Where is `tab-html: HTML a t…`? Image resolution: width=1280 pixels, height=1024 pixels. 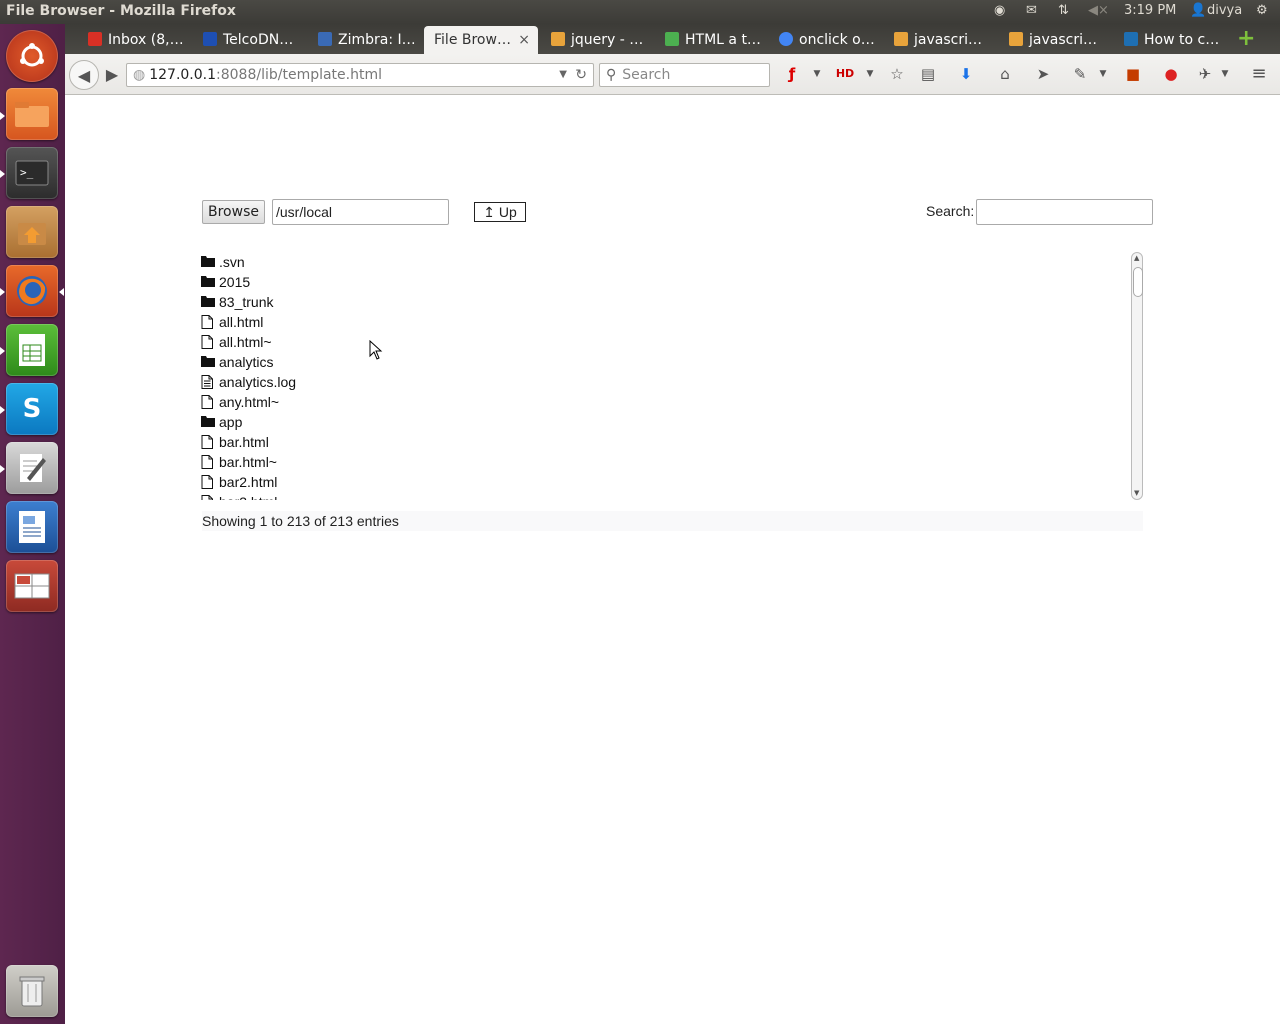 tab-html: HTML a t… is located at coordinates (711, 40).